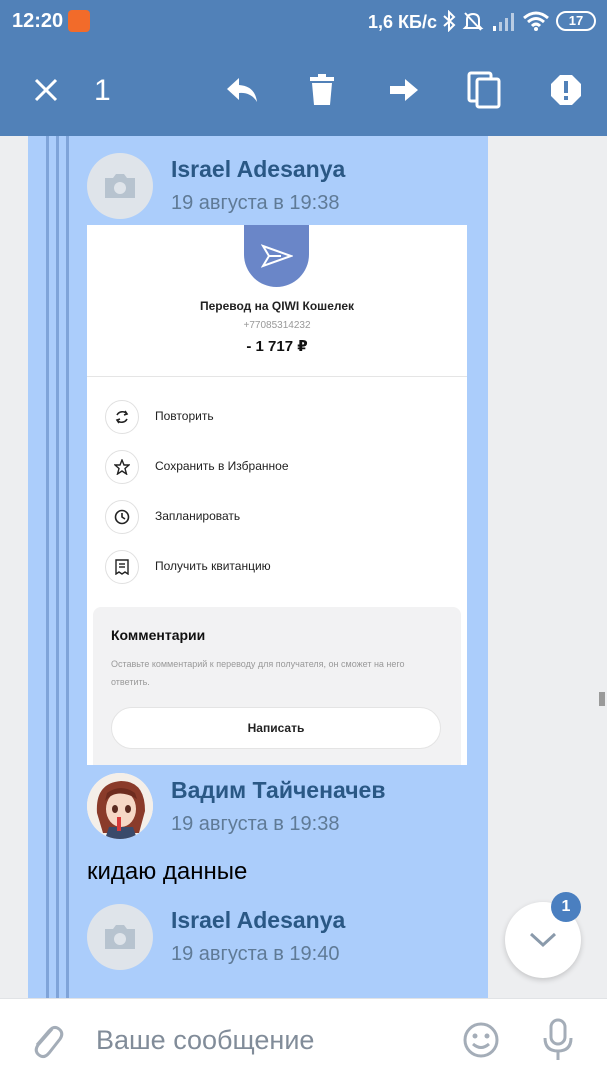  I want to click on transfer-phone: +77085314232, so click(277, 325).